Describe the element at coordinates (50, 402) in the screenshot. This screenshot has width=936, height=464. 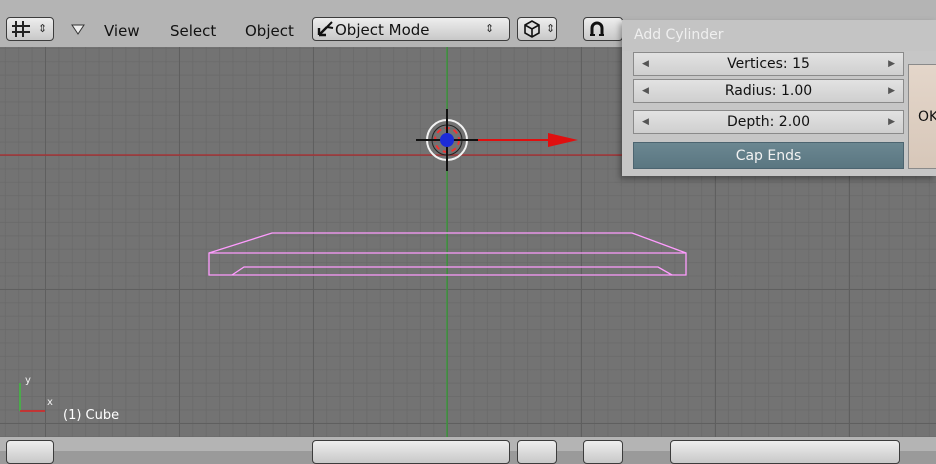
I see `axis-x-label: x` at that location.